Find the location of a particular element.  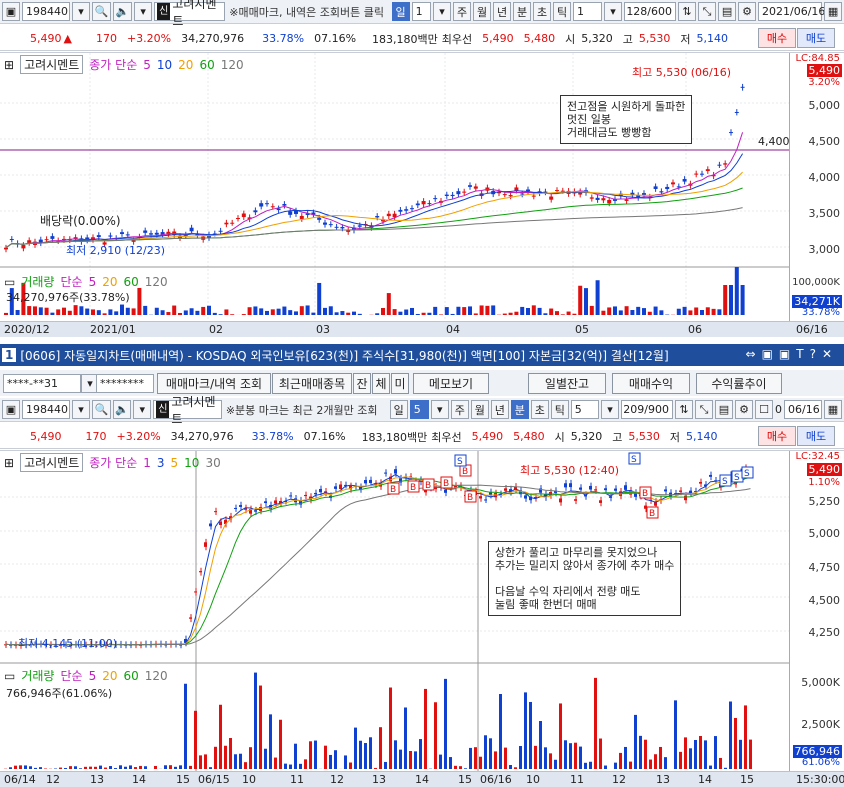

window-controls-icon: ⇔▣▣T?✕ is located at coordinates (792, 354).